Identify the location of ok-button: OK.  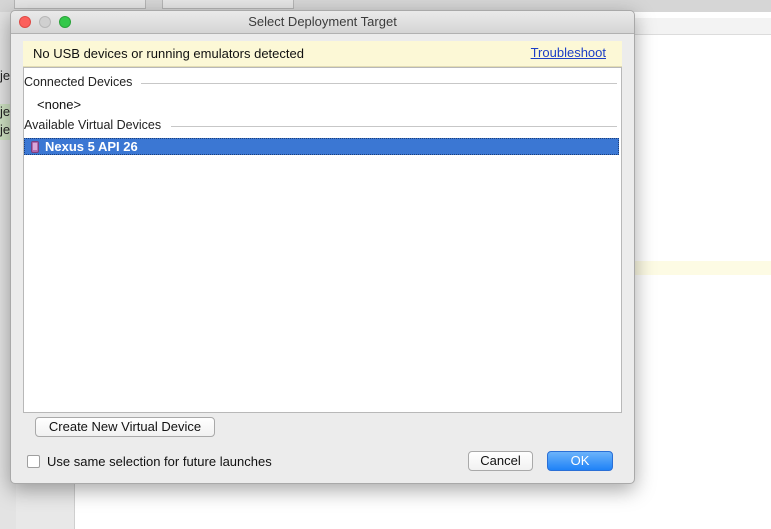
(580, 461).